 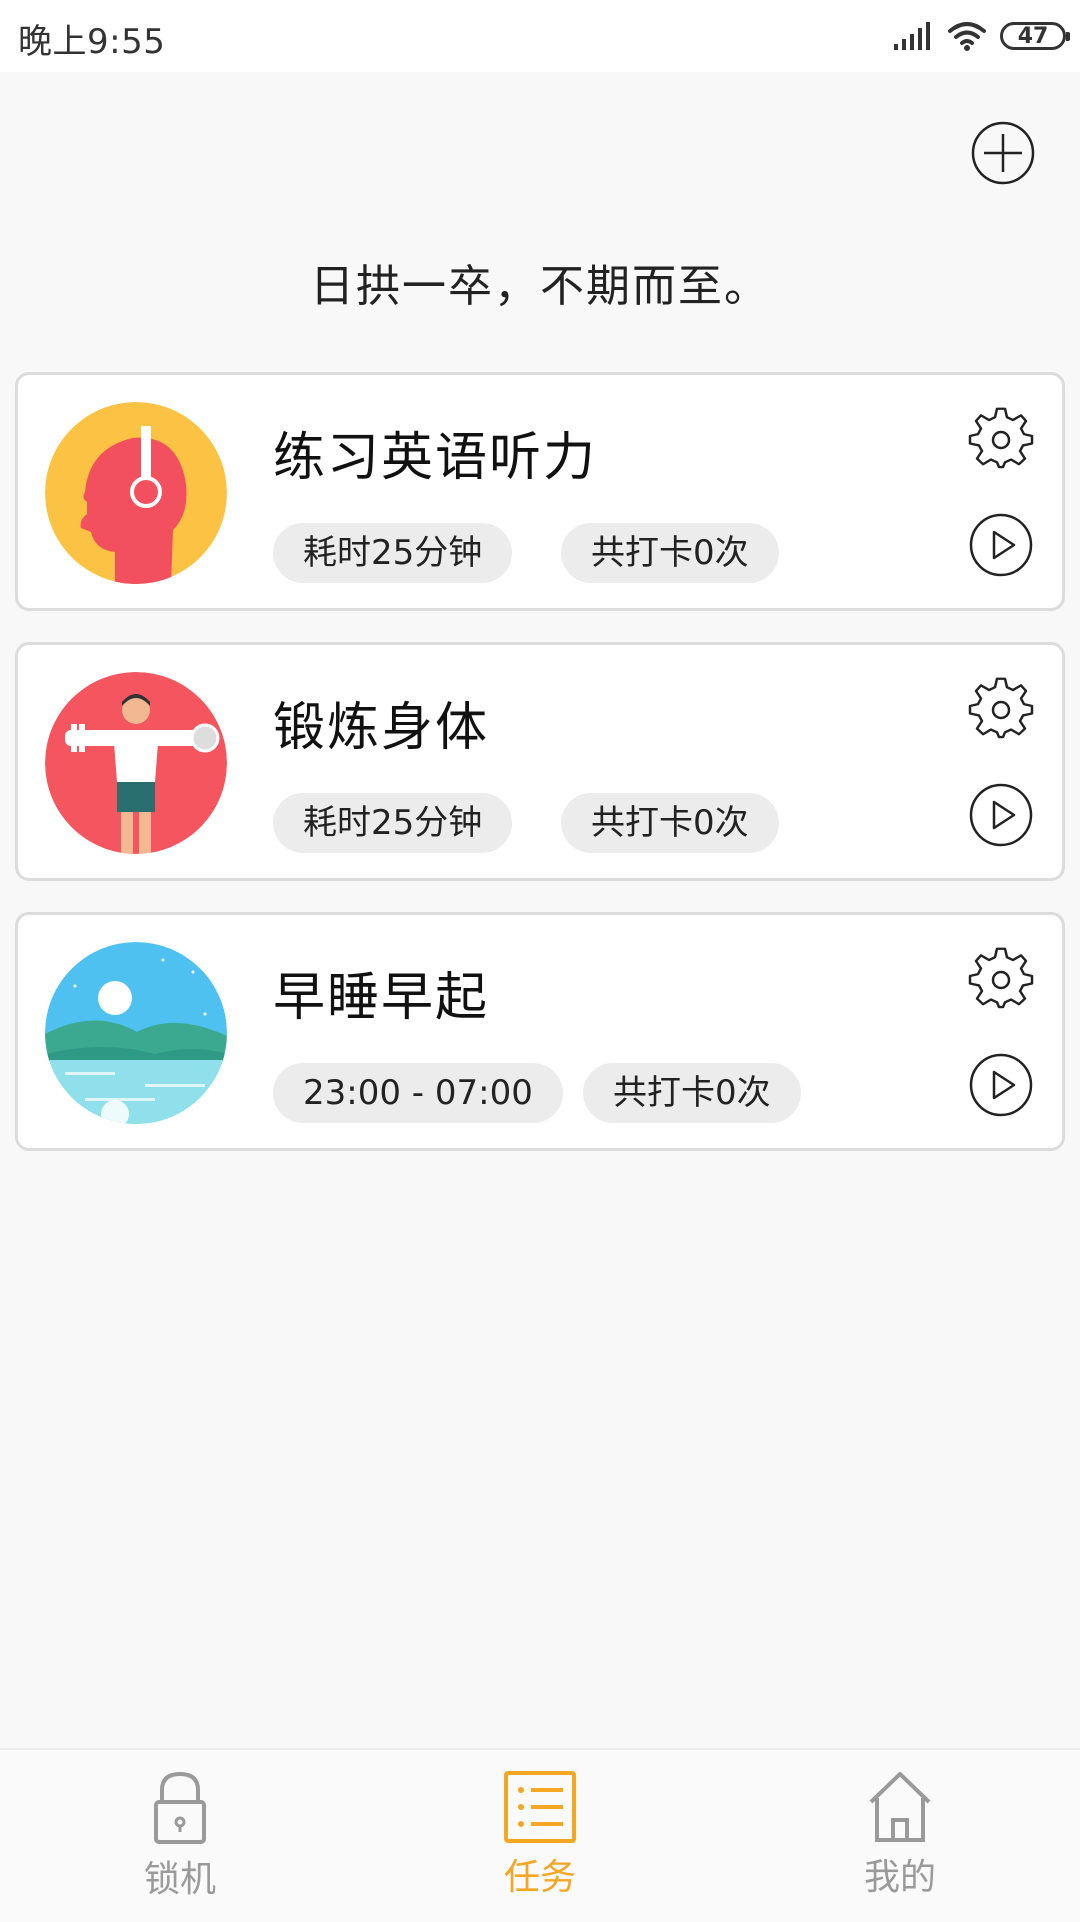 I want to click on nav-label-lock: 锁机, so click(x=179, y=1879).